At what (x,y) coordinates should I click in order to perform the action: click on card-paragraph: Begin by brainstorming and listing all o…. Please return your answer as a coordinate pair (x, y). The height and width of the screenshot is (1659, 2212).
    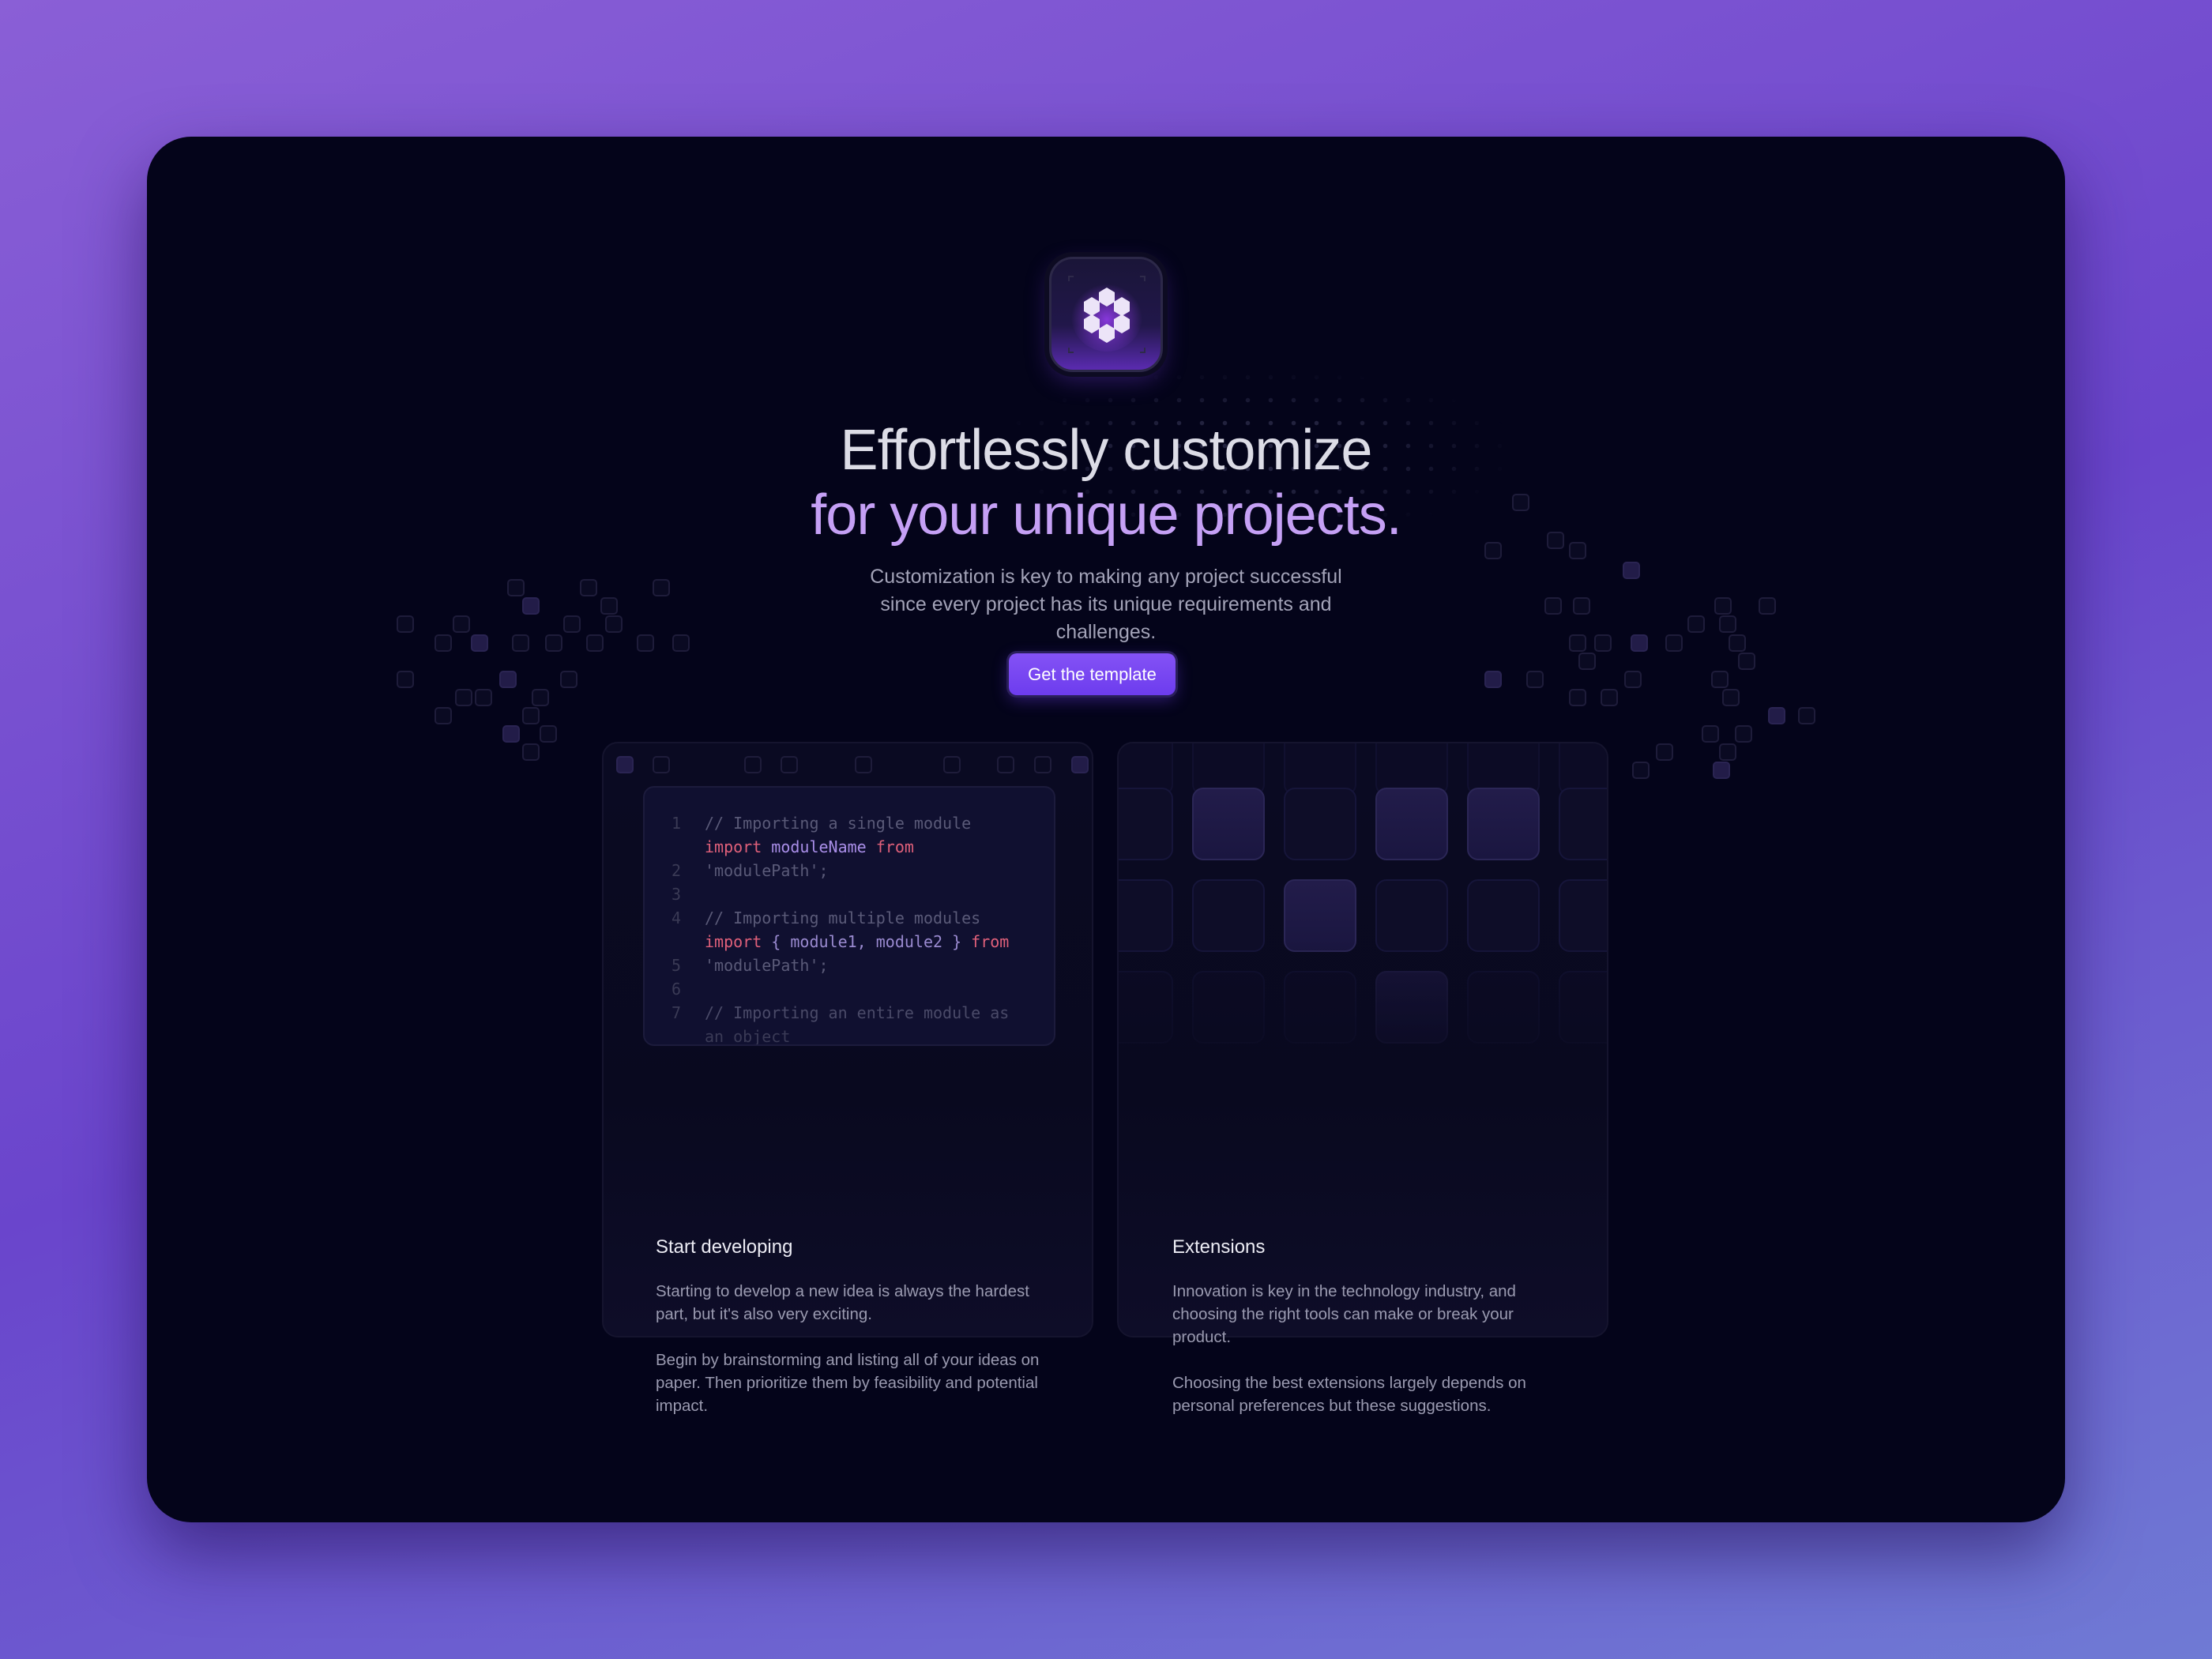
    Looking at the image, I should click on (848, 1383).